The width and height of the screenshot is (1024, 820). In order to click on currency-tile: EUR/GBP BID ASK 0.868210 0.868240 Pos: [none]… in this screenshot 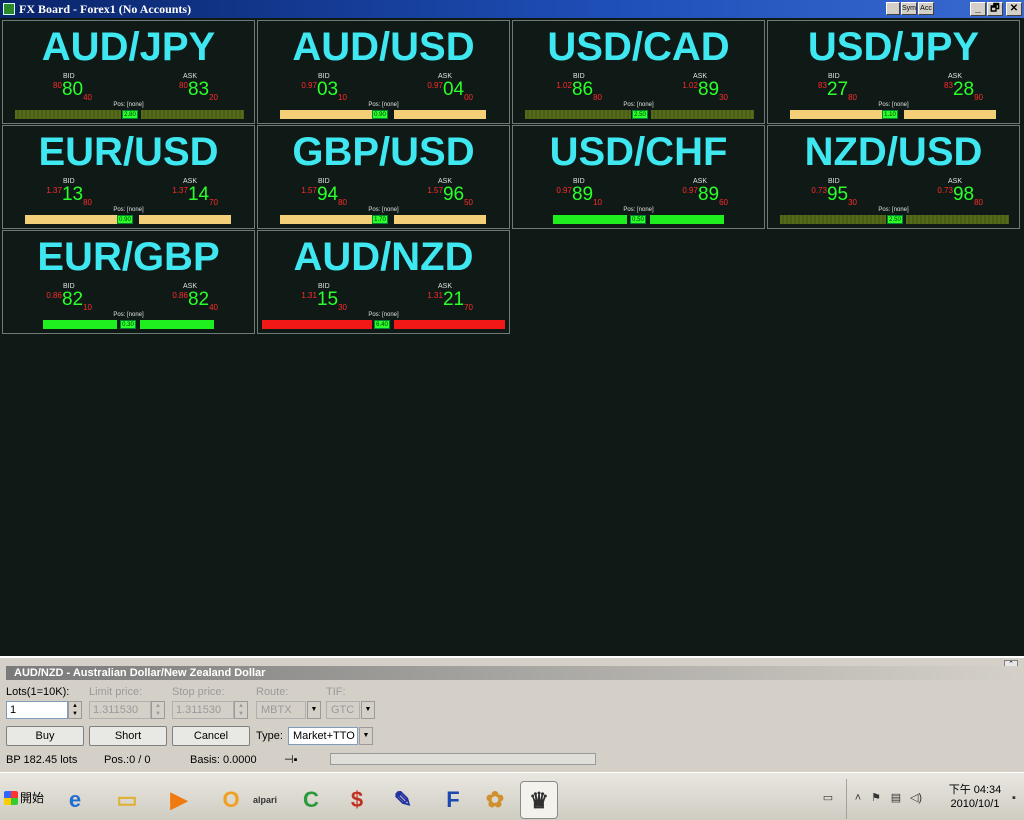, I will do `click(128, 282)`.